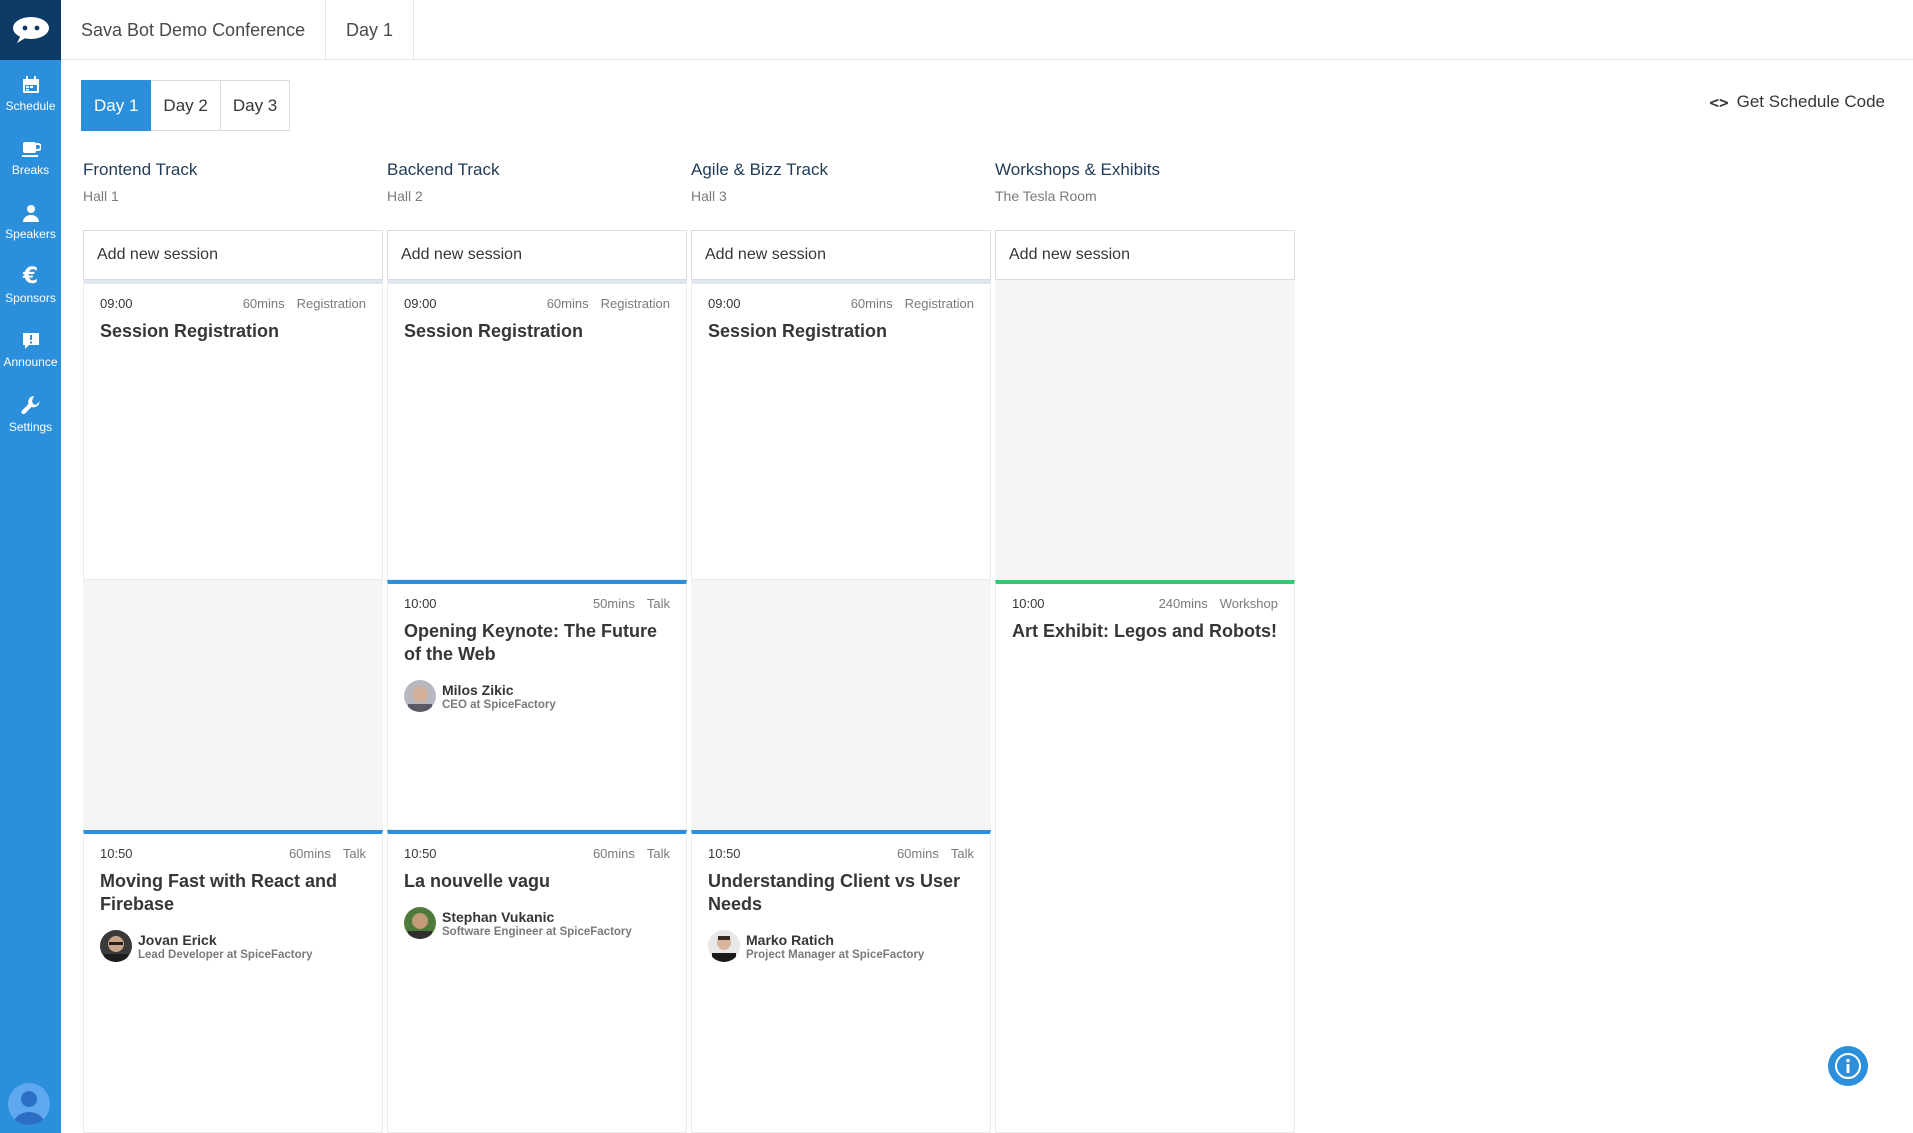 Image resolution: width=1913 pixels, height=1133 pixels. Describe the element at coordinates (537, 603) in the screenshot. I see `session-meta: 10:00 50mins Talk` at that location.